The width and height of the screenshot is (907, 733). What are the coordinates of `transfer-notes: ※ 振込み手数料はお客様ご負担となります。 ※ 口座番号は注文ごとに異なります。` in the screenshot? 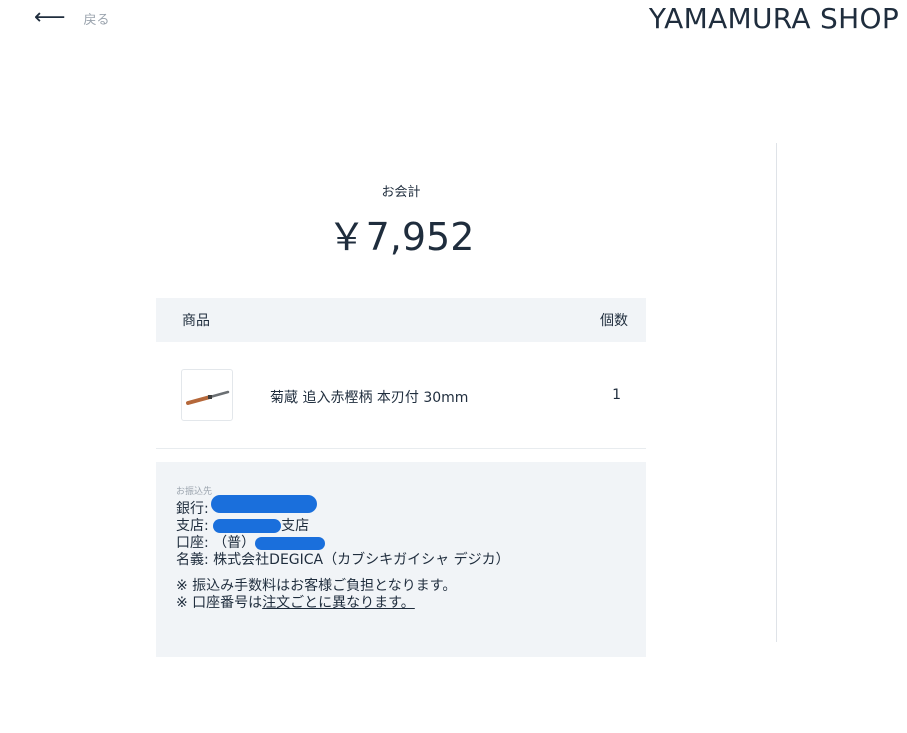 It's located at (401, 595).